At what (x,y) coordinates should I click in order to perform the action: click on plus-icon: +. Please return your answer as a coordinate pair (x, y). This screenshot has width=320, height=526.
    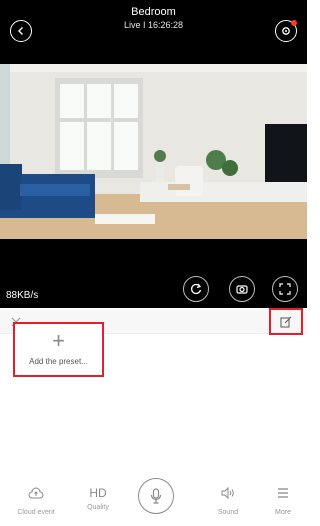
    Looking at the image, I should click on (58, 340).